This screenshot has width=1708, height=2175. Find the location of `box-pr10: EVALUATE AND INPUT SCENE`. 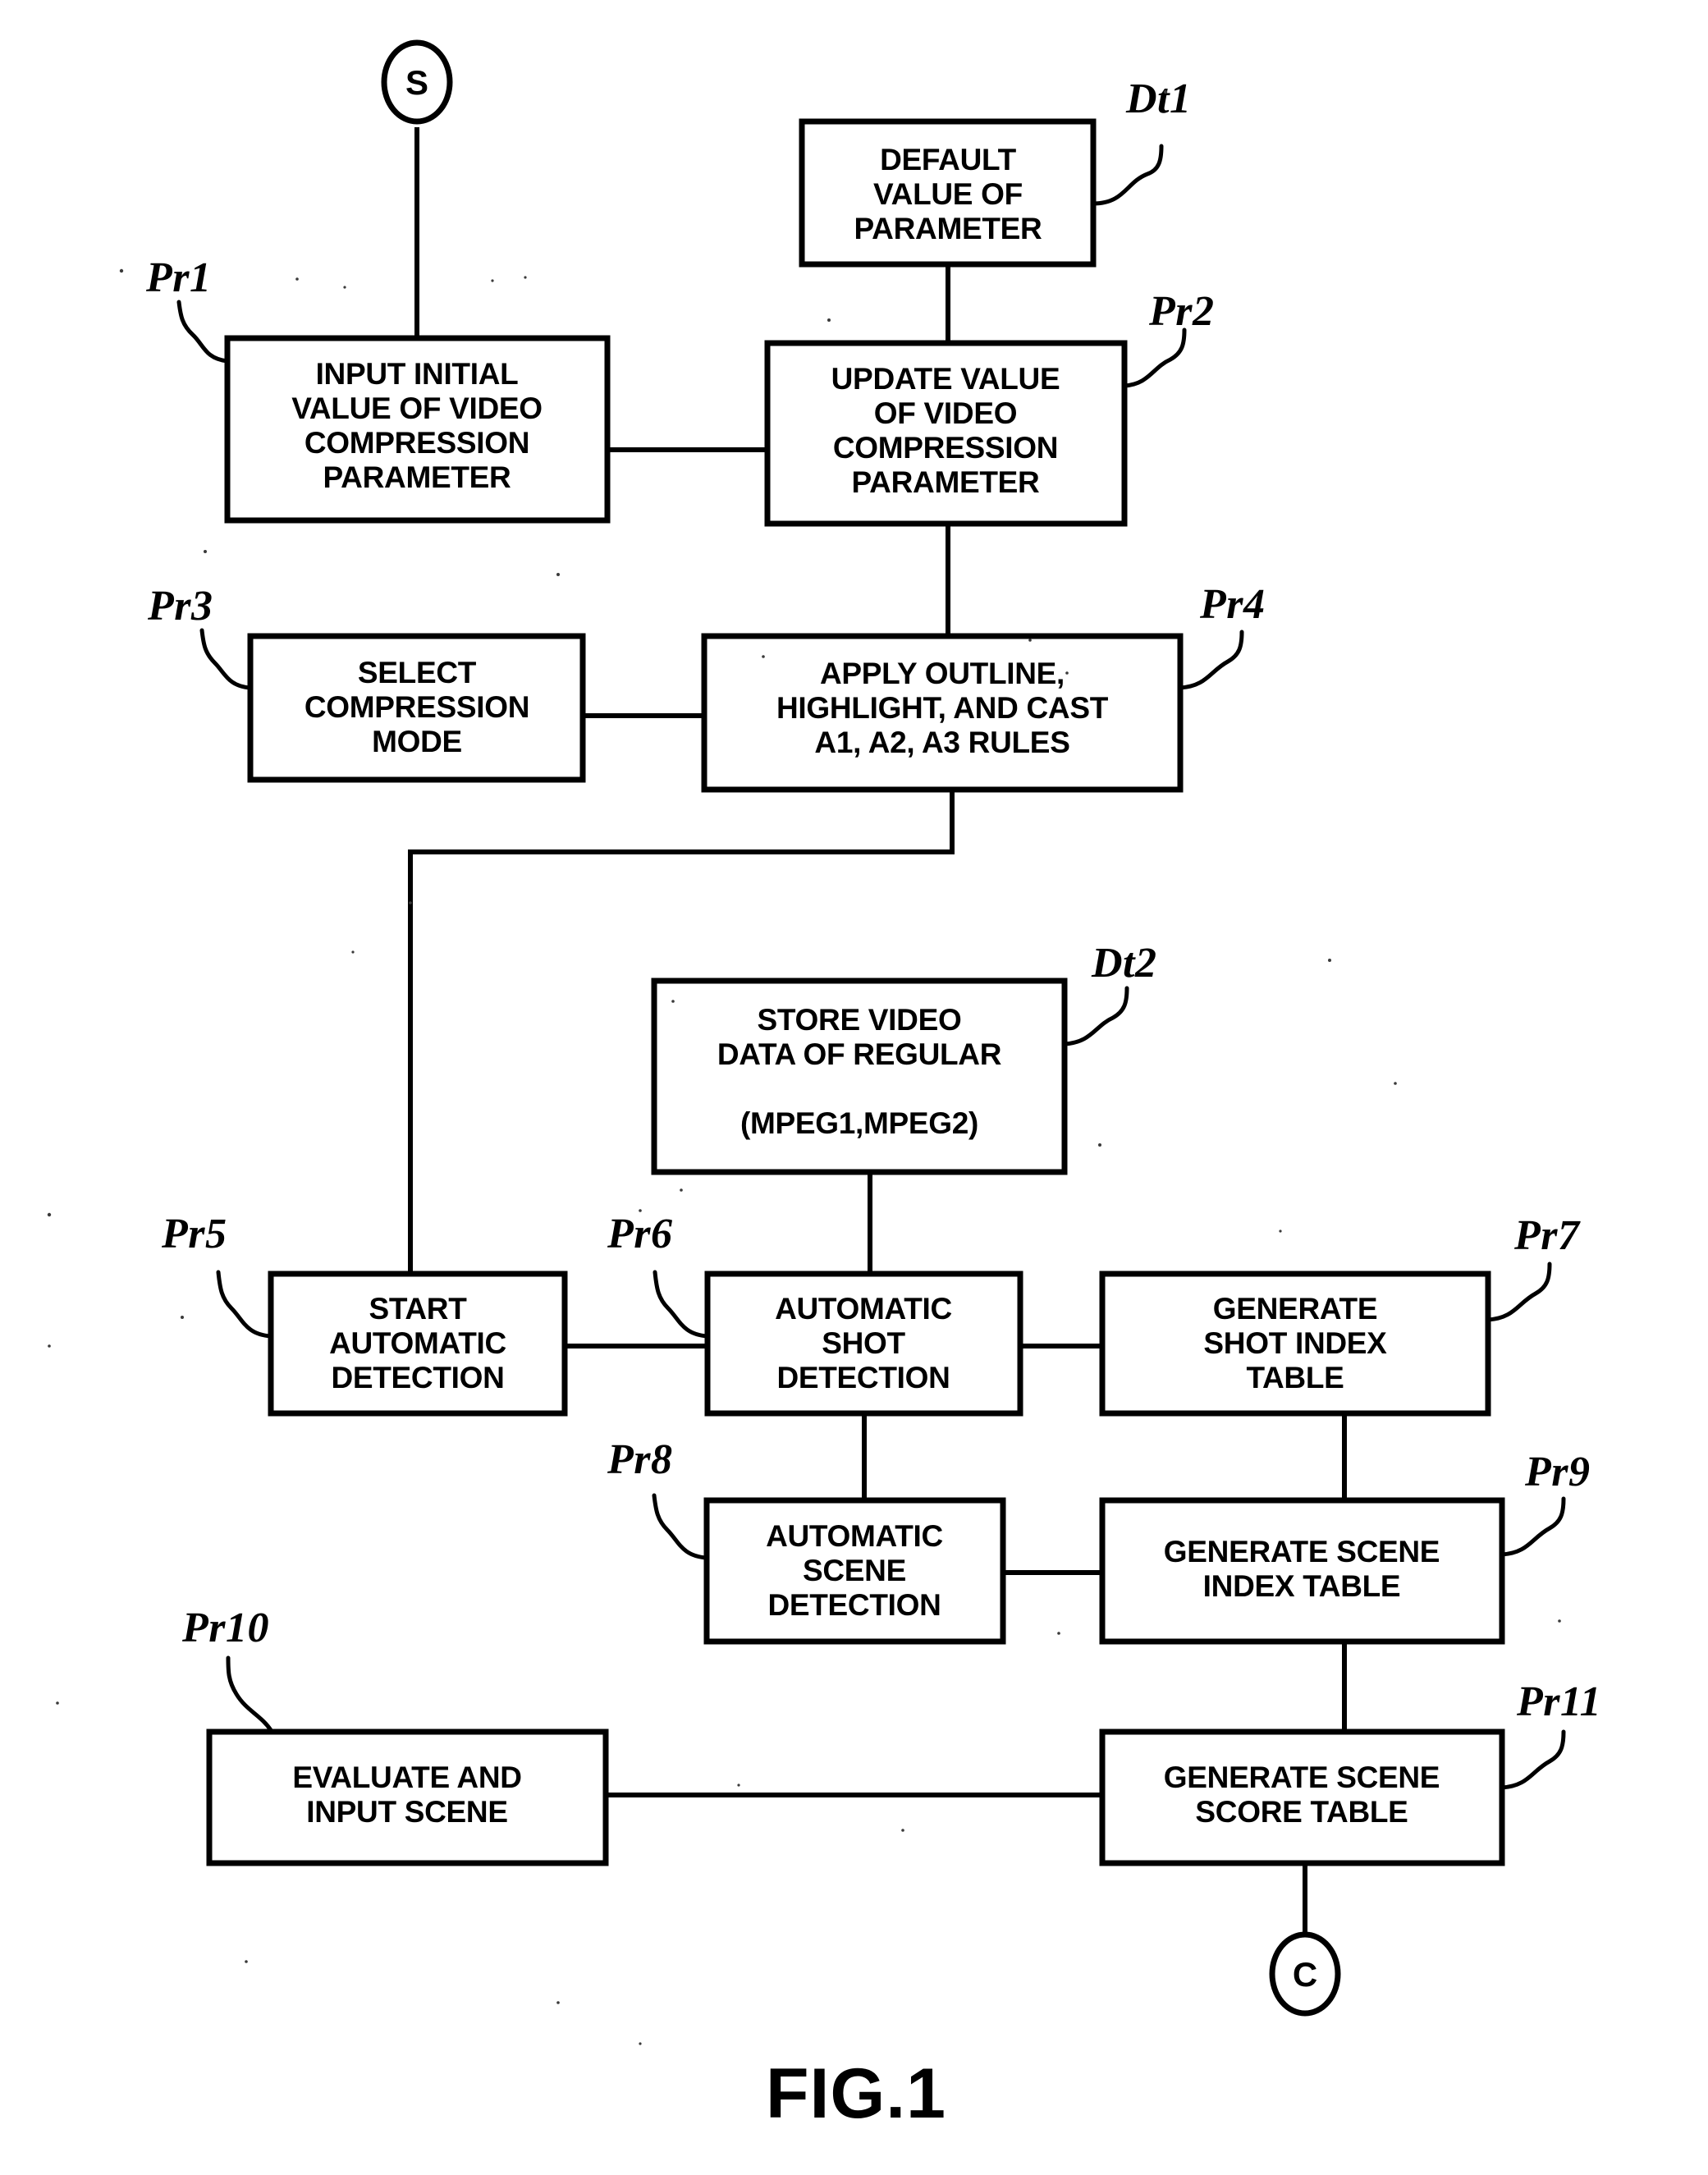

box-pr10: EVALUATE AND INPUT SCENE is located at coordinates (407, 1798).